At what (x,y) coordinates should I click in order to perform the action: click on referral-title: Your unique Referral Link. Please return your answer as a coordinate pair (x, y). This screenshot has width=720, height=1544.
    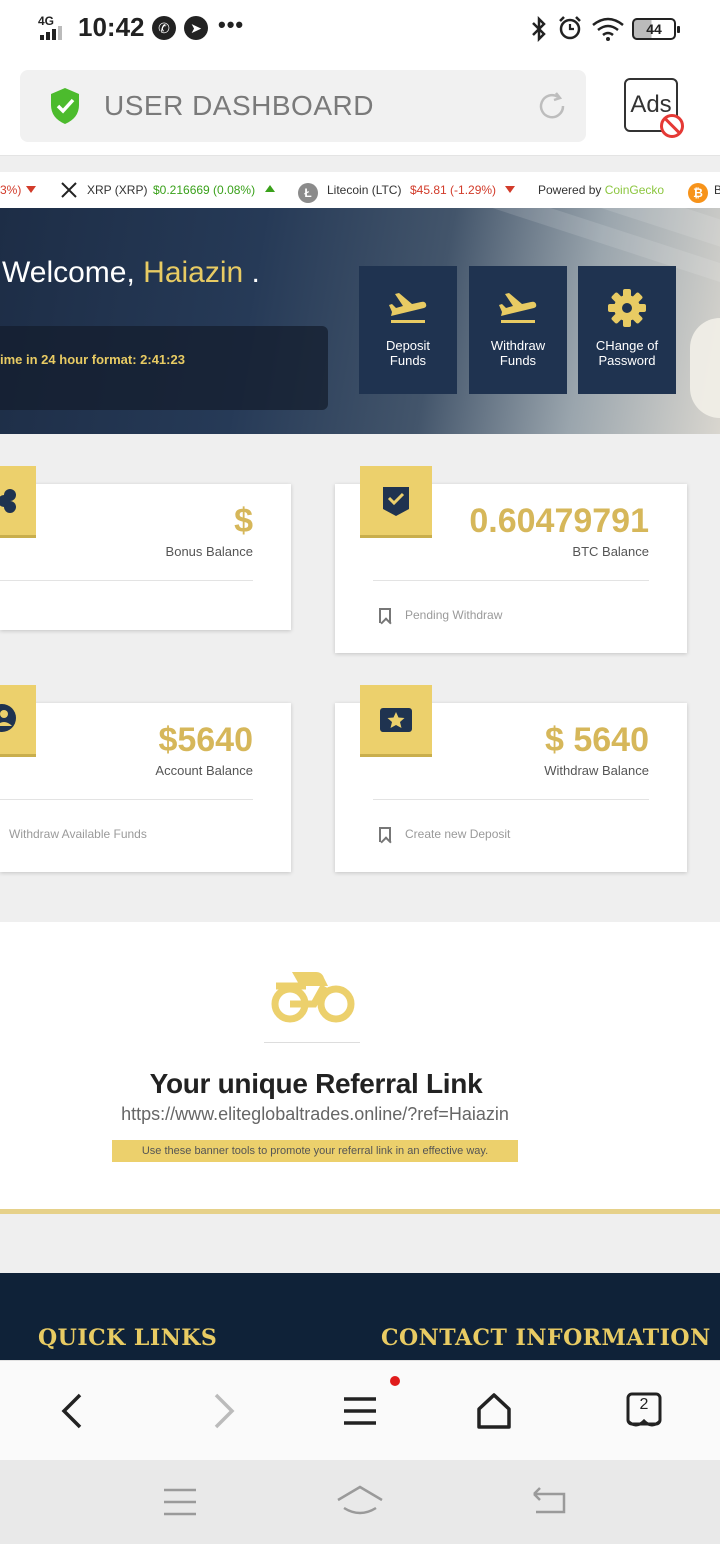
    Looking at the image, I should click on (316, 1083).